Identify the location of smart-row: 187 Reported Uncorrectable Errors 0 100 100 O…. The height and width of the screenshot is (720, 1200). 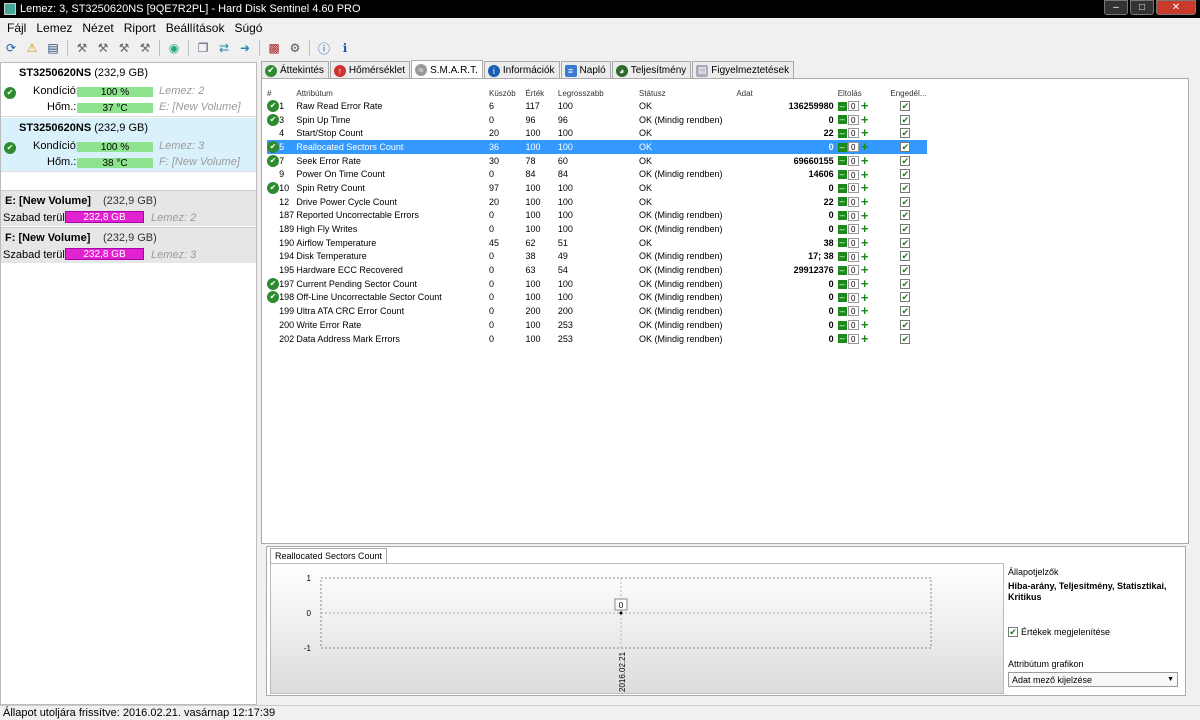
(597, 216).